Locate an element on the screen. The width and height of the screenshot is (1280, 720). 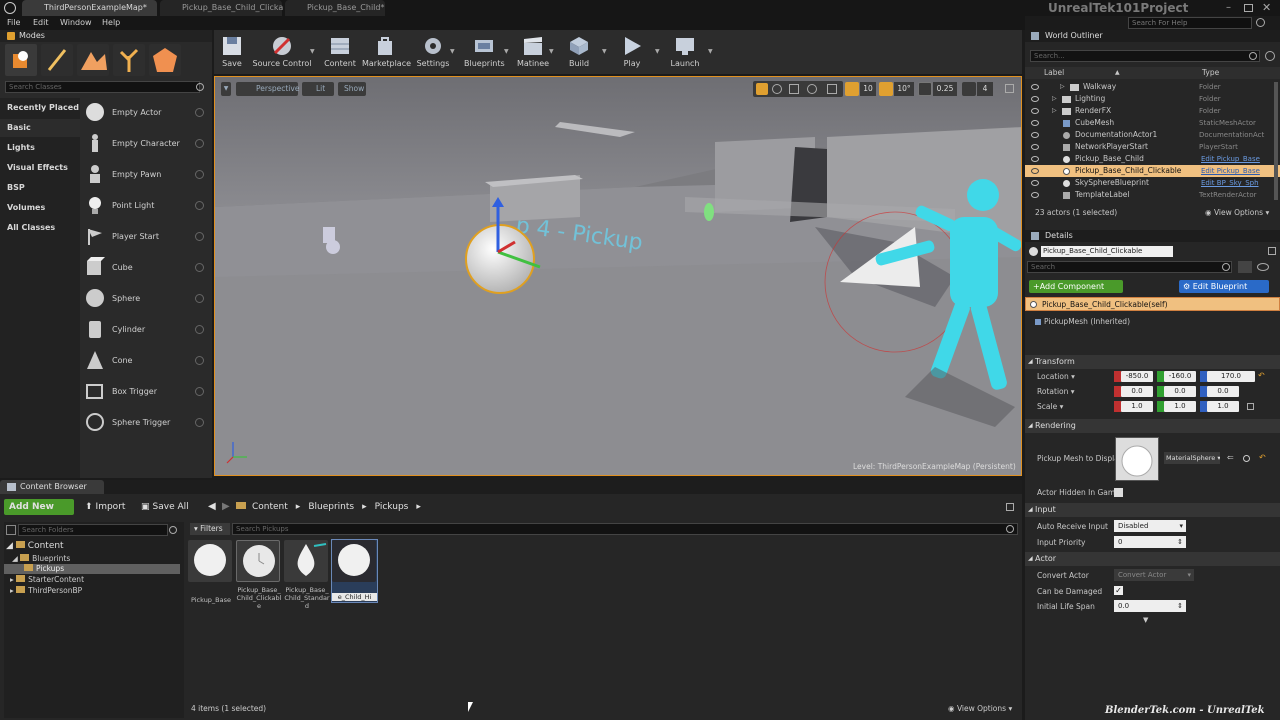
import-button: ⬆ Import is located at coordinates (106, 507).